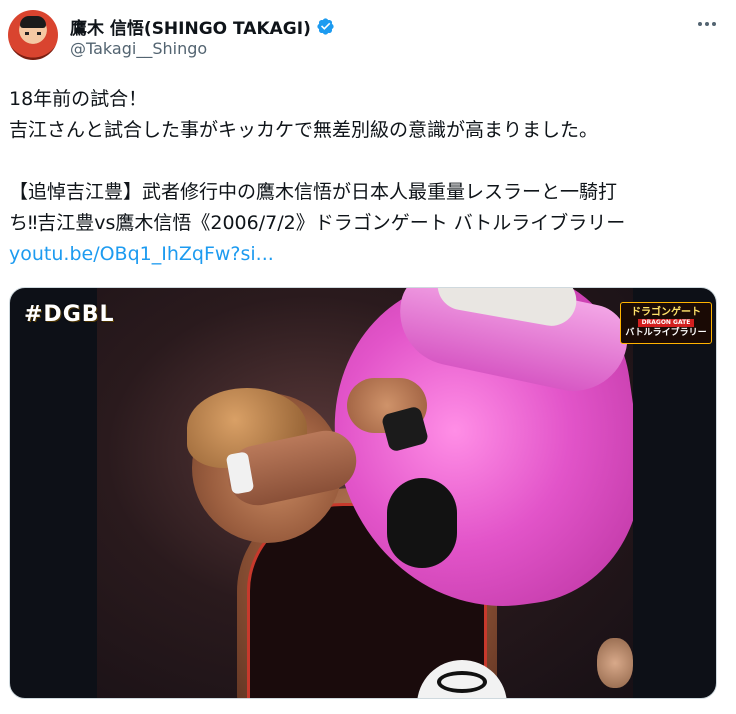 This screenshot has height=714, width=736. I want to click on author-display-name: 鷹木 信悟(SHINGO TAKAGI), so click(190, 26).